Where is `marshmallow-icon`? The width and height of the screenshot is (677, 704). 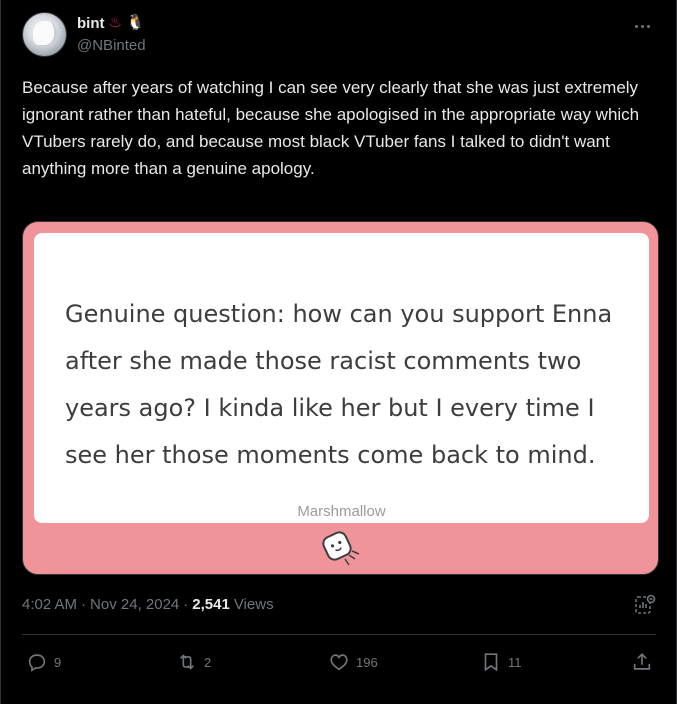 marshmallow-icon is located at coordinates (341, 548).